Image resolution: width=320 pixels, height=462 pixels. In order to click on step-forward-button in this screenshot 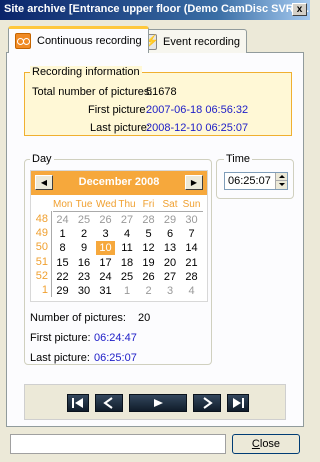, I will do `click(207, 403)`.